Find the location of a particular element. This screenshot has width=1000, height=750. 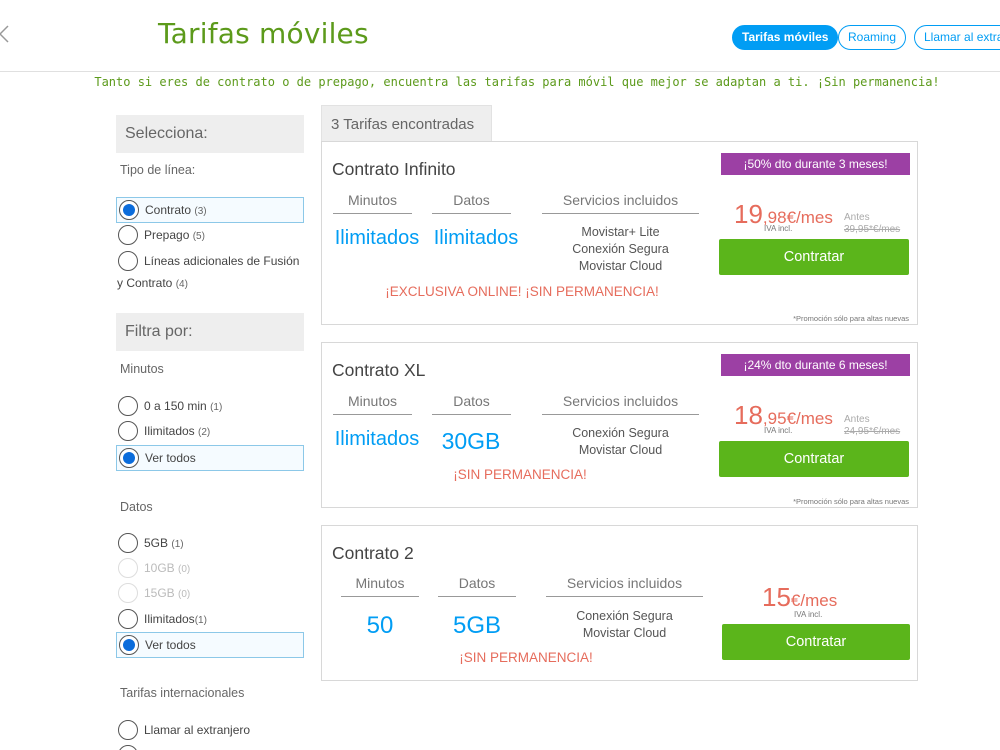

results-count: 3 Tarifas encontradas is located at coordinates (406, 123).